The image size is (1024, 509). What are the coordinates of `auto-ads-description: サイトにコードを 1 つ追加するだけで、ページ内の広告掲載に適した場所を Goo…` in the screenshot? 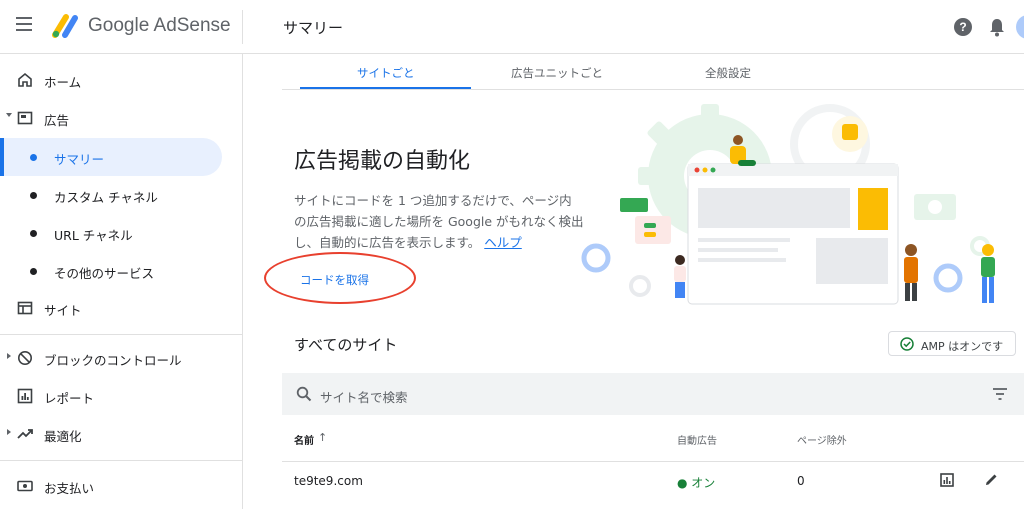 It's located at (439, 221).